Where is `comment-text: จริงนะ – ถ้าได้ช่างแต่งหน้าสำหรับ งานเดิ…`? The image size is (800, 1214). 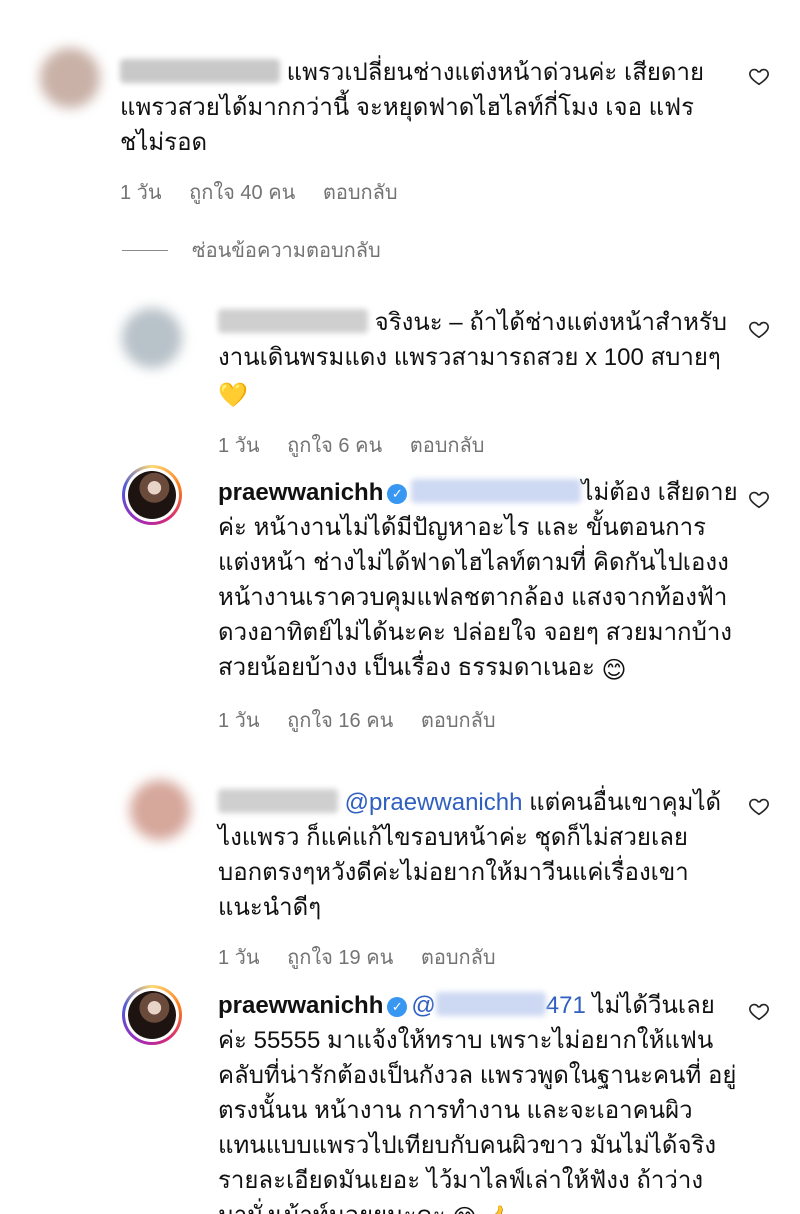 comment-text: จริงนะ – ถ้าได้ช่างแต่งหน้าสำหรับ งานเดิ… is located at coordinates (478, 359).